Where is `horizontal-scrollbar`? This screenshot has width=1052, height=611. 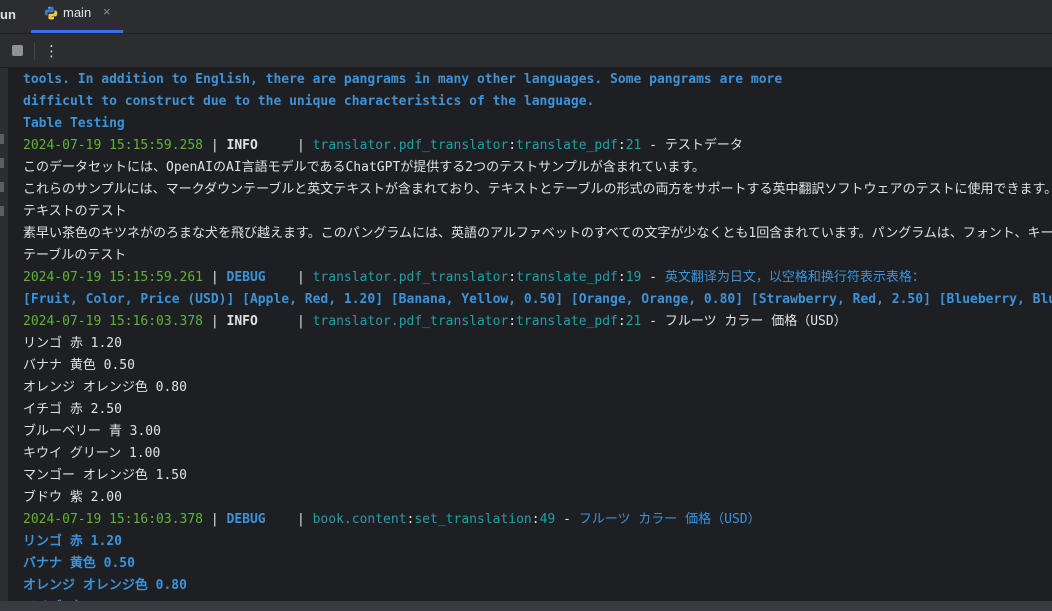 horizontal-scrollbar is located at coordinates (526, 606).